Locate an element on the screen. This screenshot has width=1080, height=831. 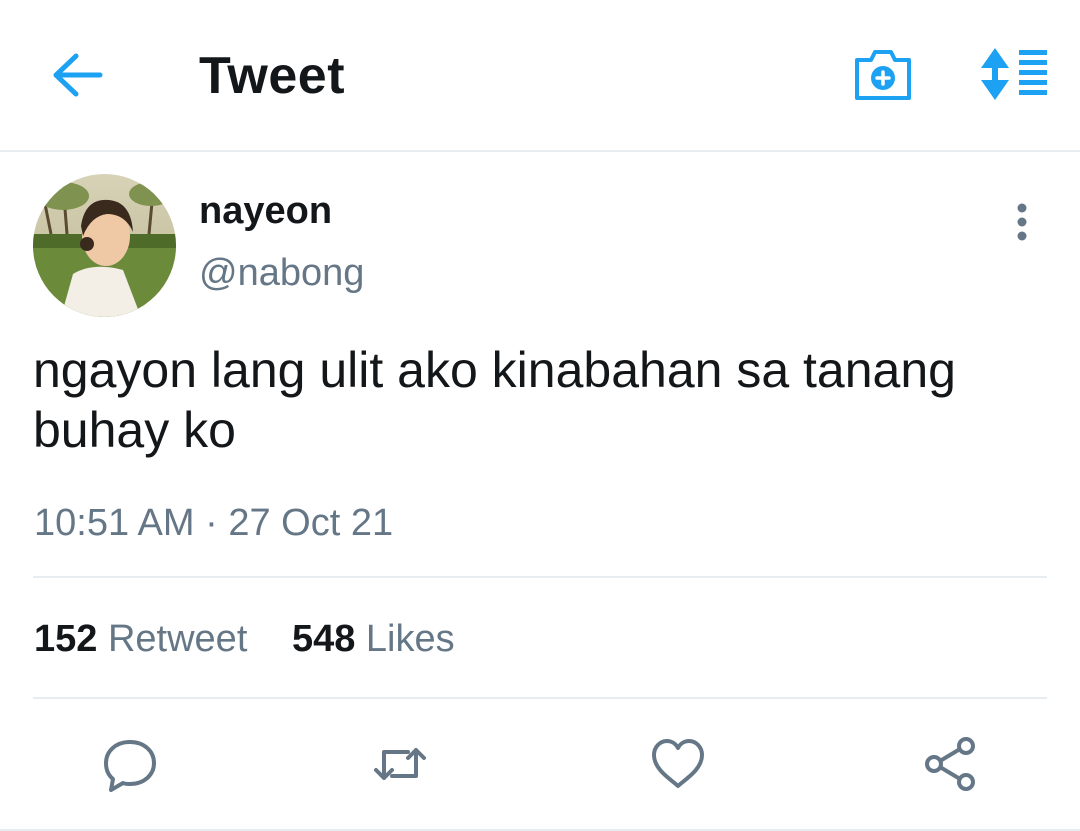
heart-icon is located at coordinates (678, 763).